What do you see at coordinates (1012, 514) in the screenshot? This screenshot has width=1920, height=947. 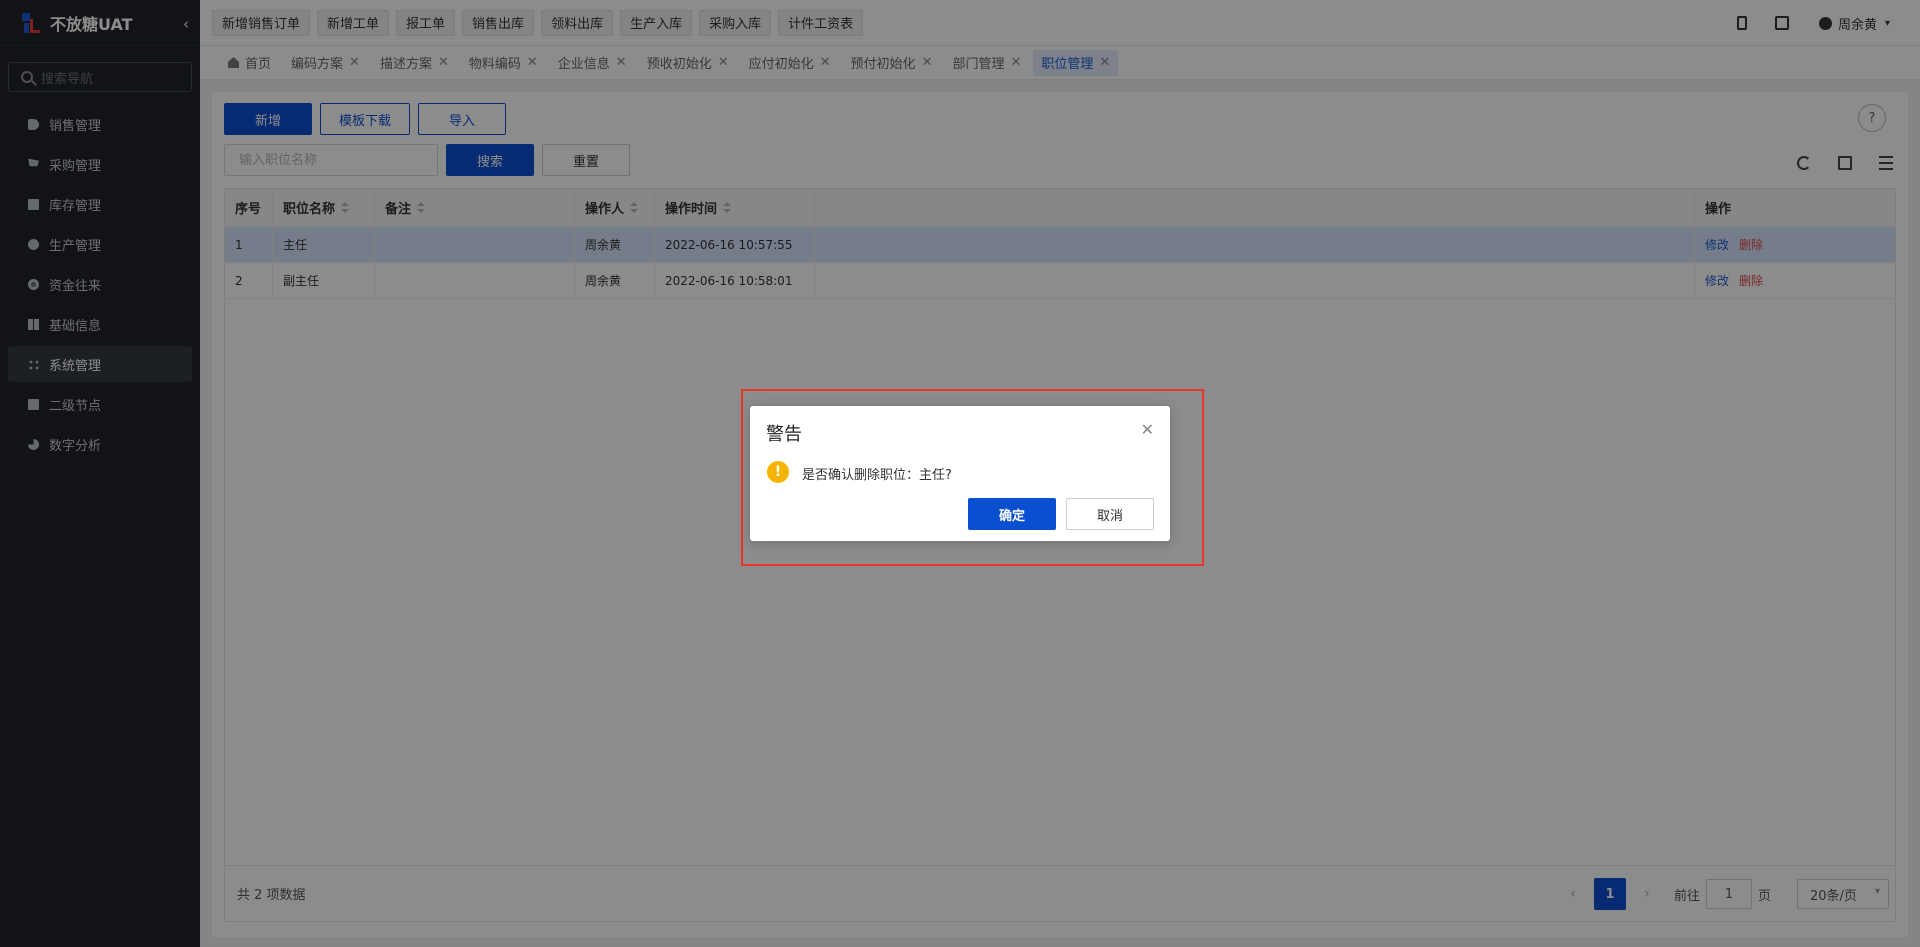 I see `confirm-button: 确定` at bounding box center [1012, 514].